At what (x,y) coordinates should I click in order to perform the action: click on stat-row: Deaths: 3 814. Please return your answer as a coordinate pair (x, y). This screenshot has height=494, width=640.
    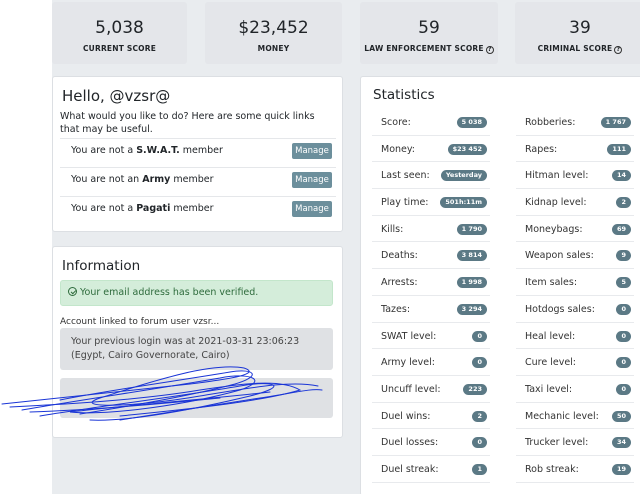
    Looking at the image, I should click on (431, 256).